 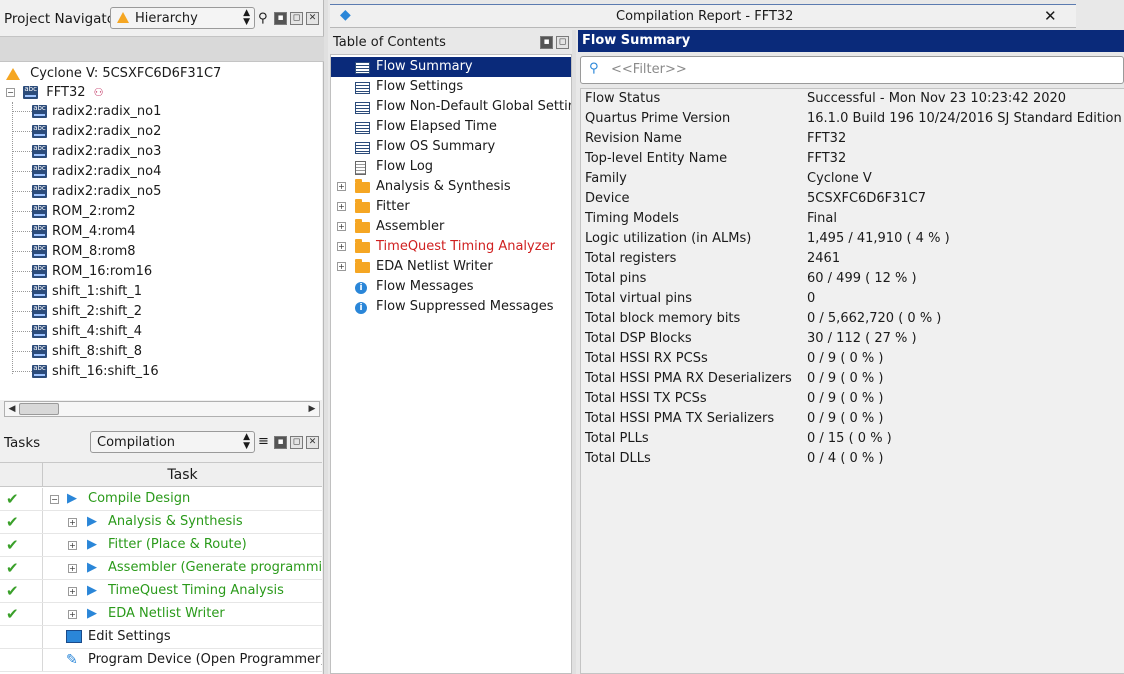 I want to click on summary-value: Final, so click(x=822, y=218).